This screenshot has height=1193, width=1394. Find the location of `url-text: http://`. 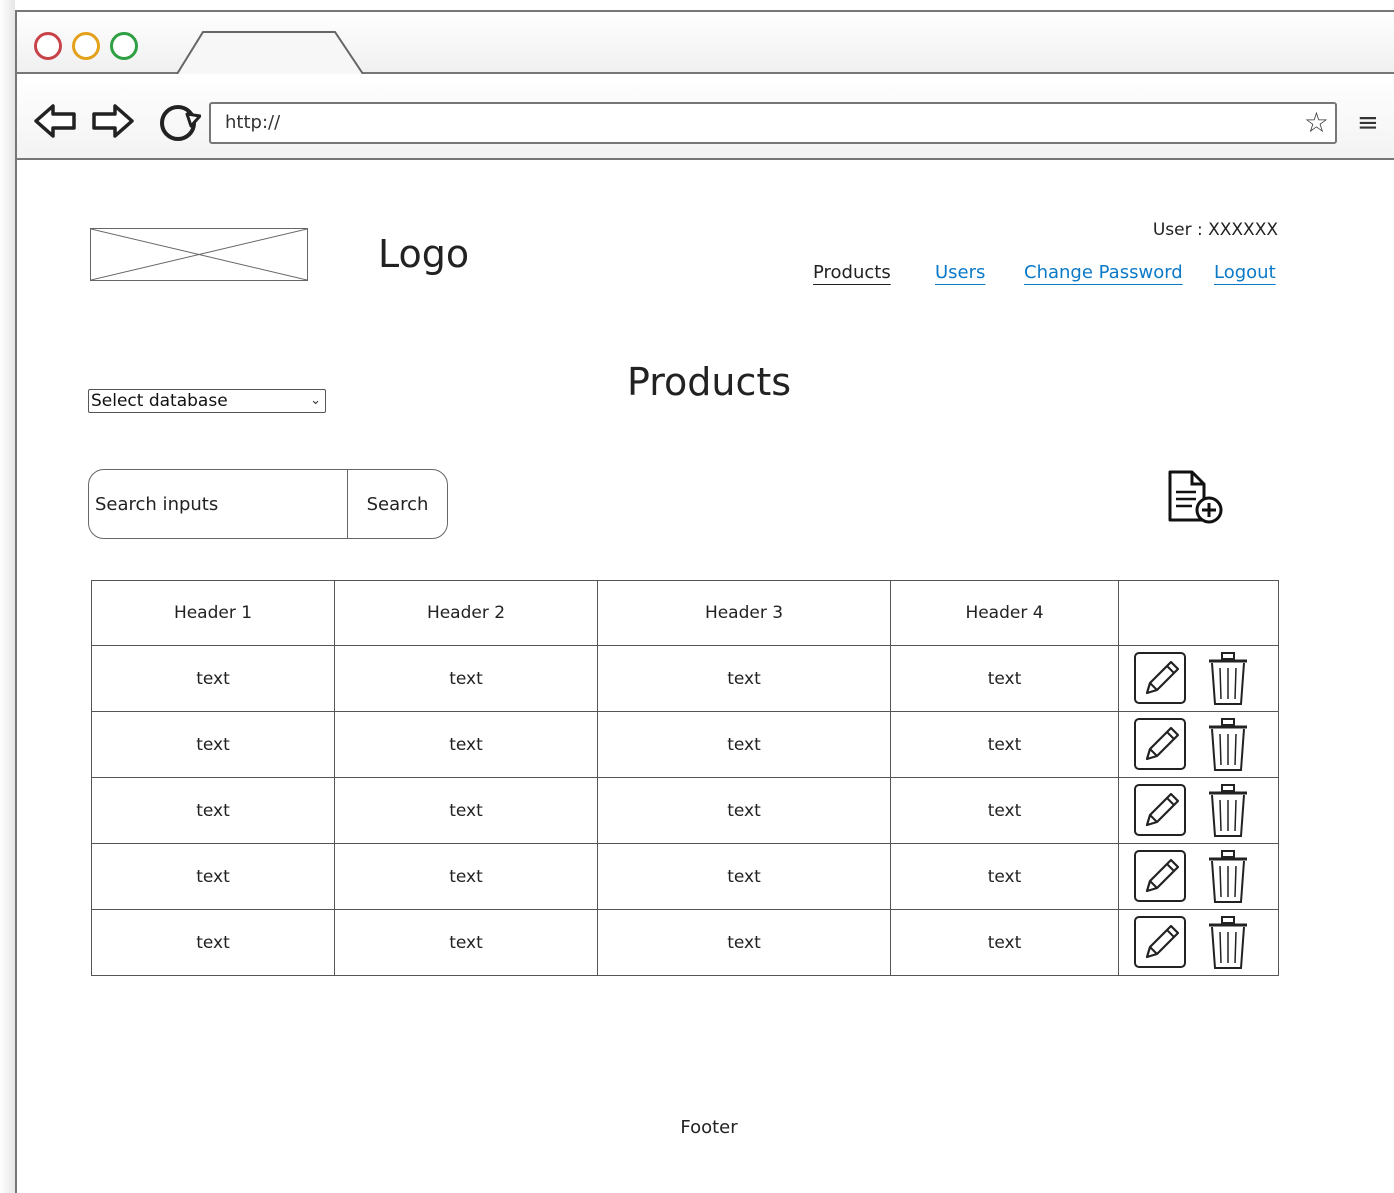

url-text: http:// is located at coordinates (253, 122).